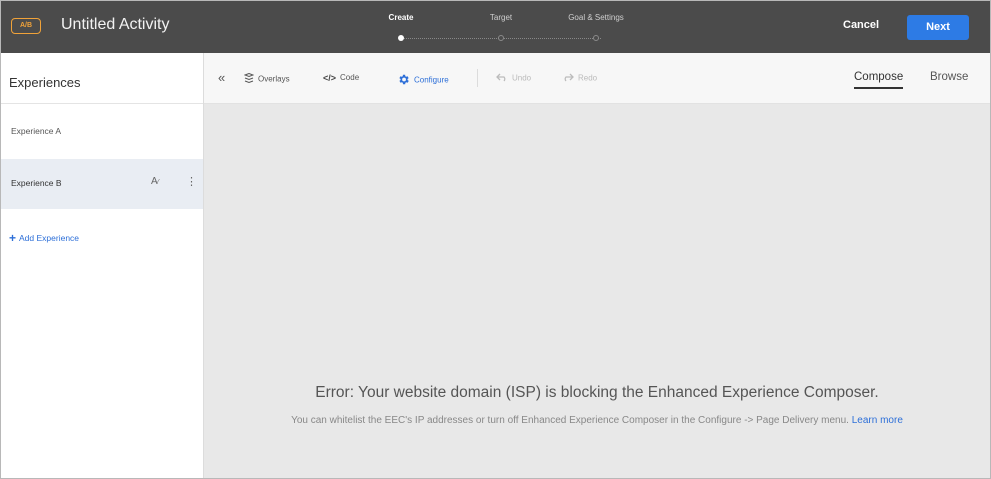  Describe the element at coordinates (501, 17) in the screenshot. I see `step-target: Target` at that location.